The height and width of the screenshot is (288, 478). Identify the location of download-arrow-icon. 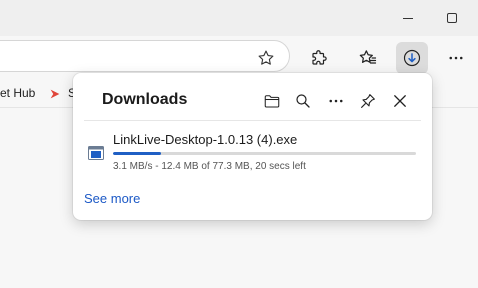
(412, 58).